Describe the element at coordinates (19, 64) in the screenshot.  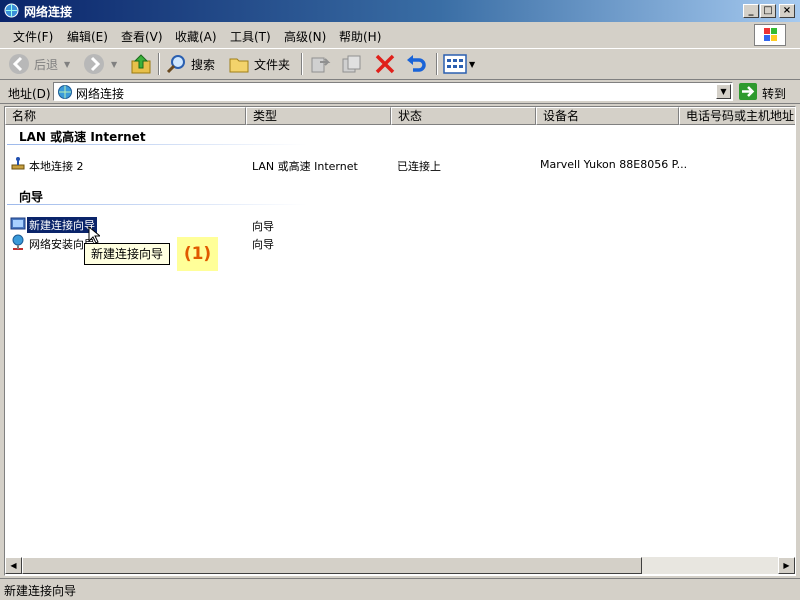
I see `back-arrow-icon` at that location.